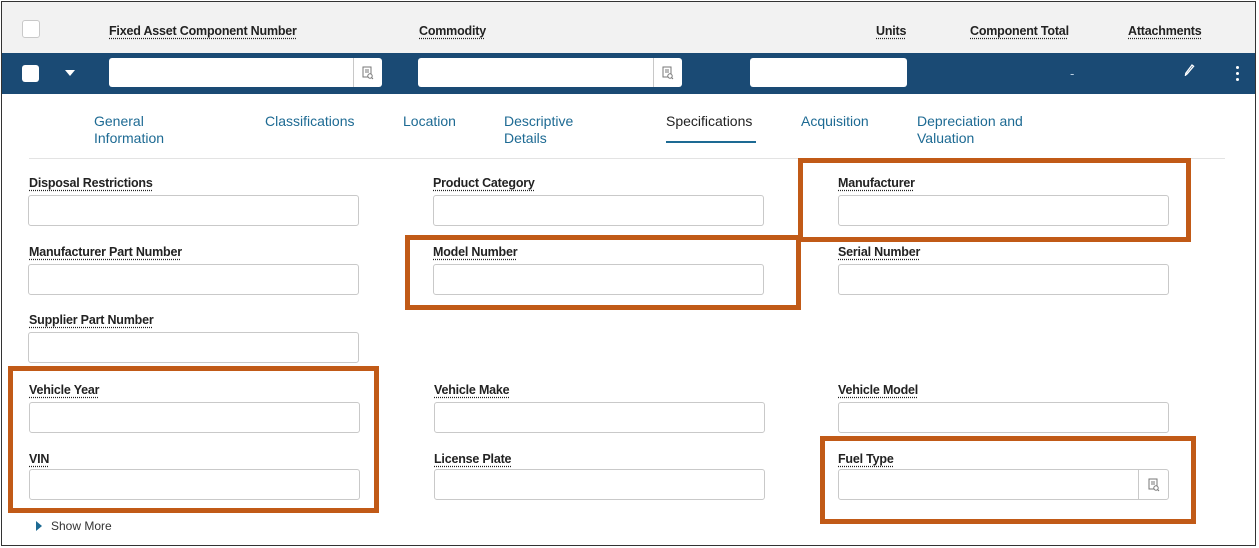 Image resolution: width=1259 pixels, height=548 pixels. Describe the element at coordinates (81, 526) in the screenshot. I see `show-more-label: Show More` at that location.